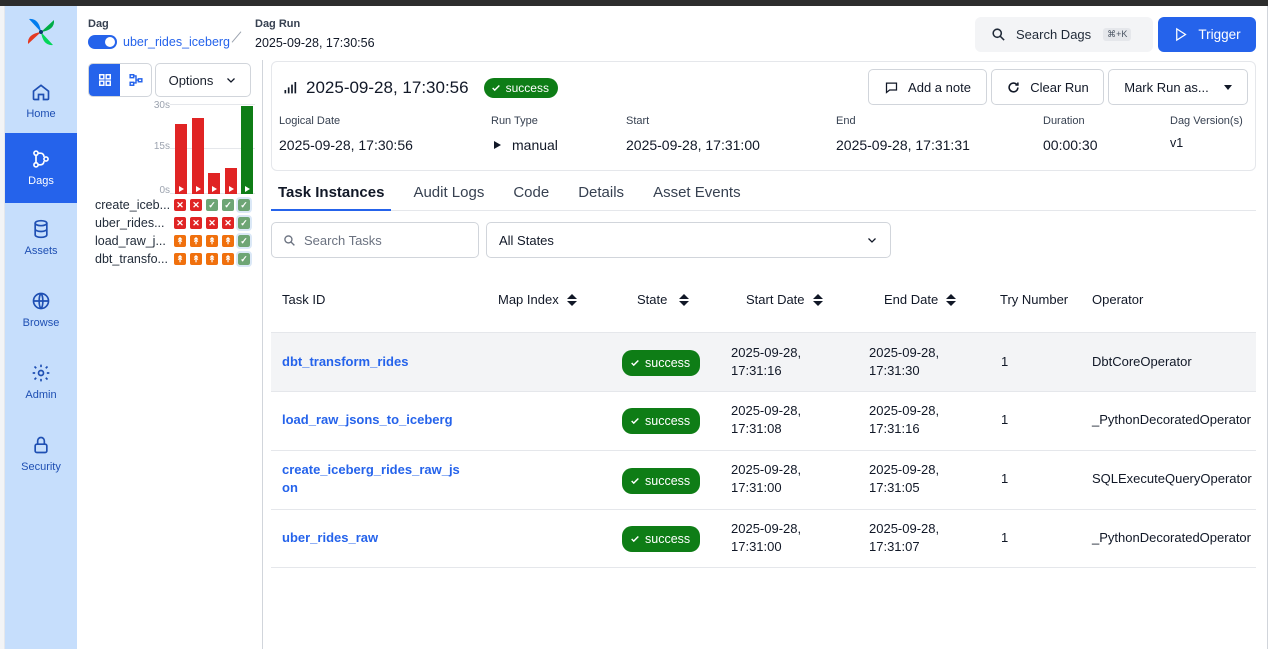  Describe the element at coordinates (1070, 134) in the screenshot. I see `field-duration: Duration 00:00:30` at that location.